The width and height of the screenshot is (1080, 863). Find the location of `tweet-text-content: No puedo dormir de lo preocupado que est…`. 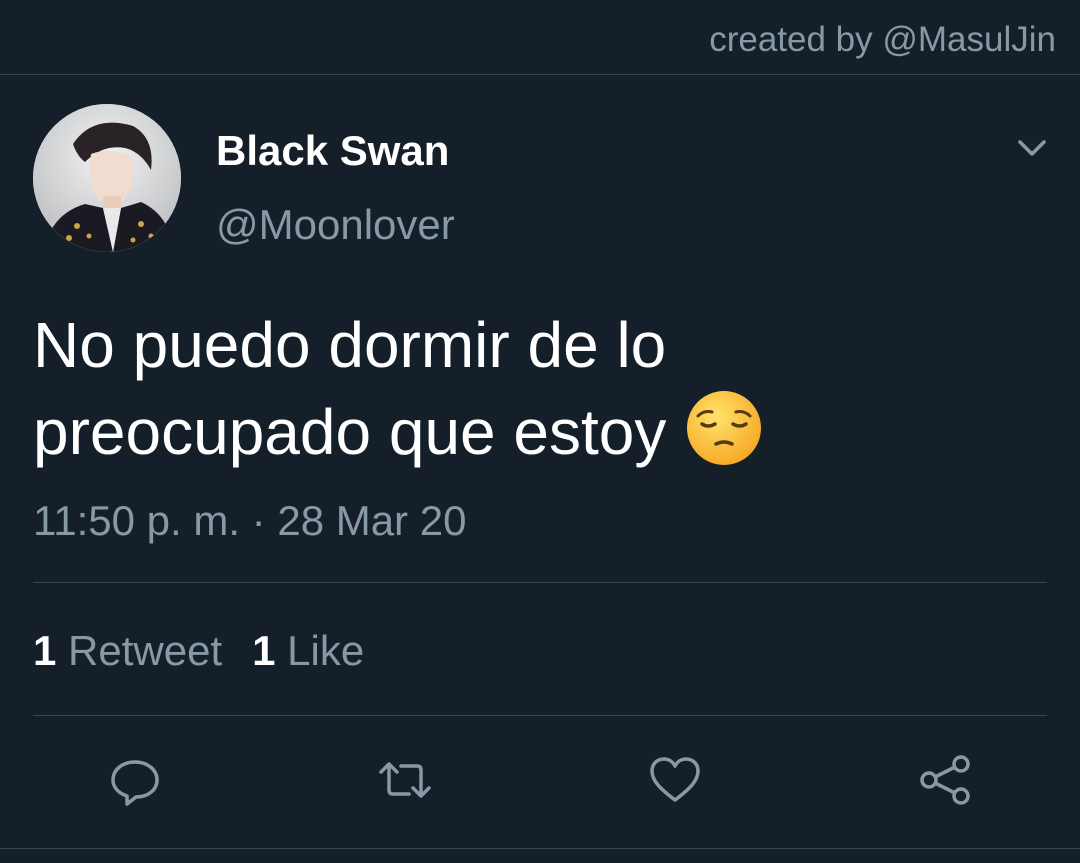

tweet-text-content: No puedo dormir de lo preocupado que est… is located at coordinates (350, 388).